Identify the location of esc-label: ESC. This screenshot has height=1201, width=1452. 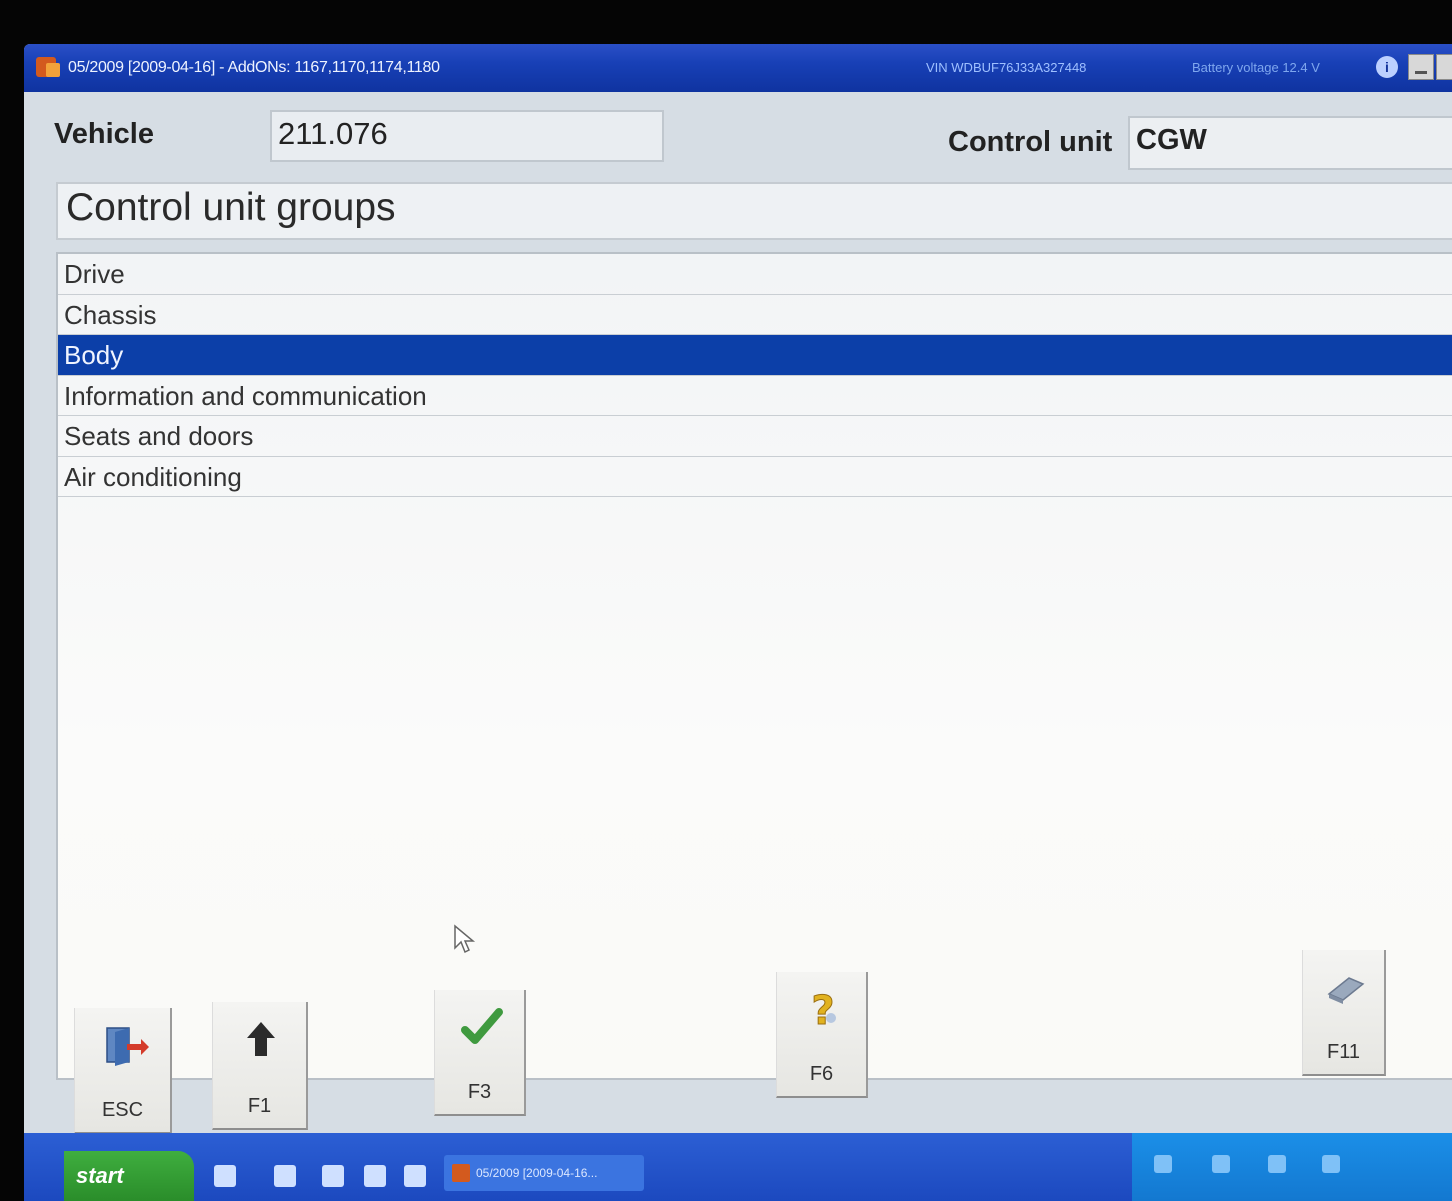
(122, 1110).